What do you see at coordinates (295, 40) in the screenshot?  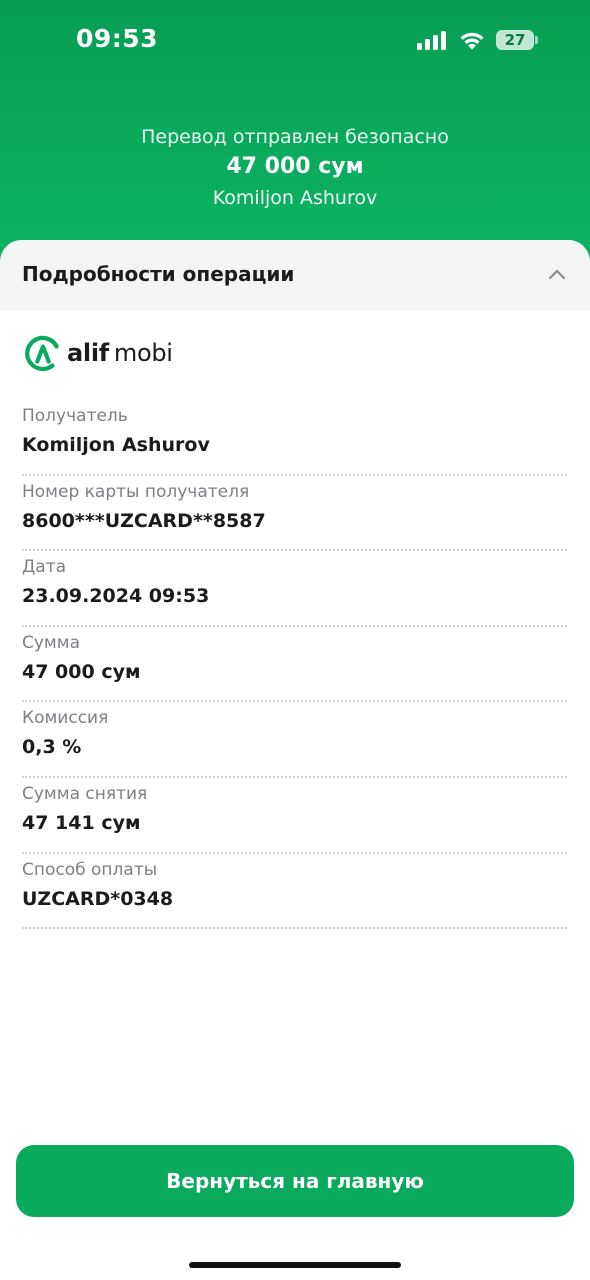 I see `status-bar: 09:53 27` at bounding box center [295, 40].